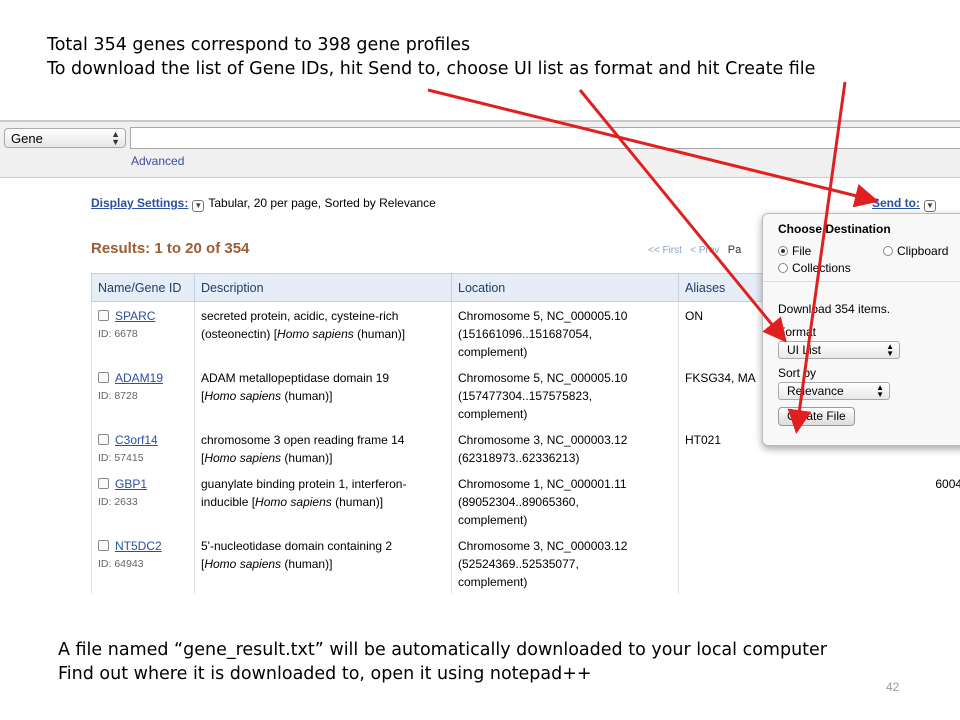  What do you see at coordinates (923, 251) in the screenshot?
I see `option-clipboard-label: Clipboard` at bounding box center [923, 251].